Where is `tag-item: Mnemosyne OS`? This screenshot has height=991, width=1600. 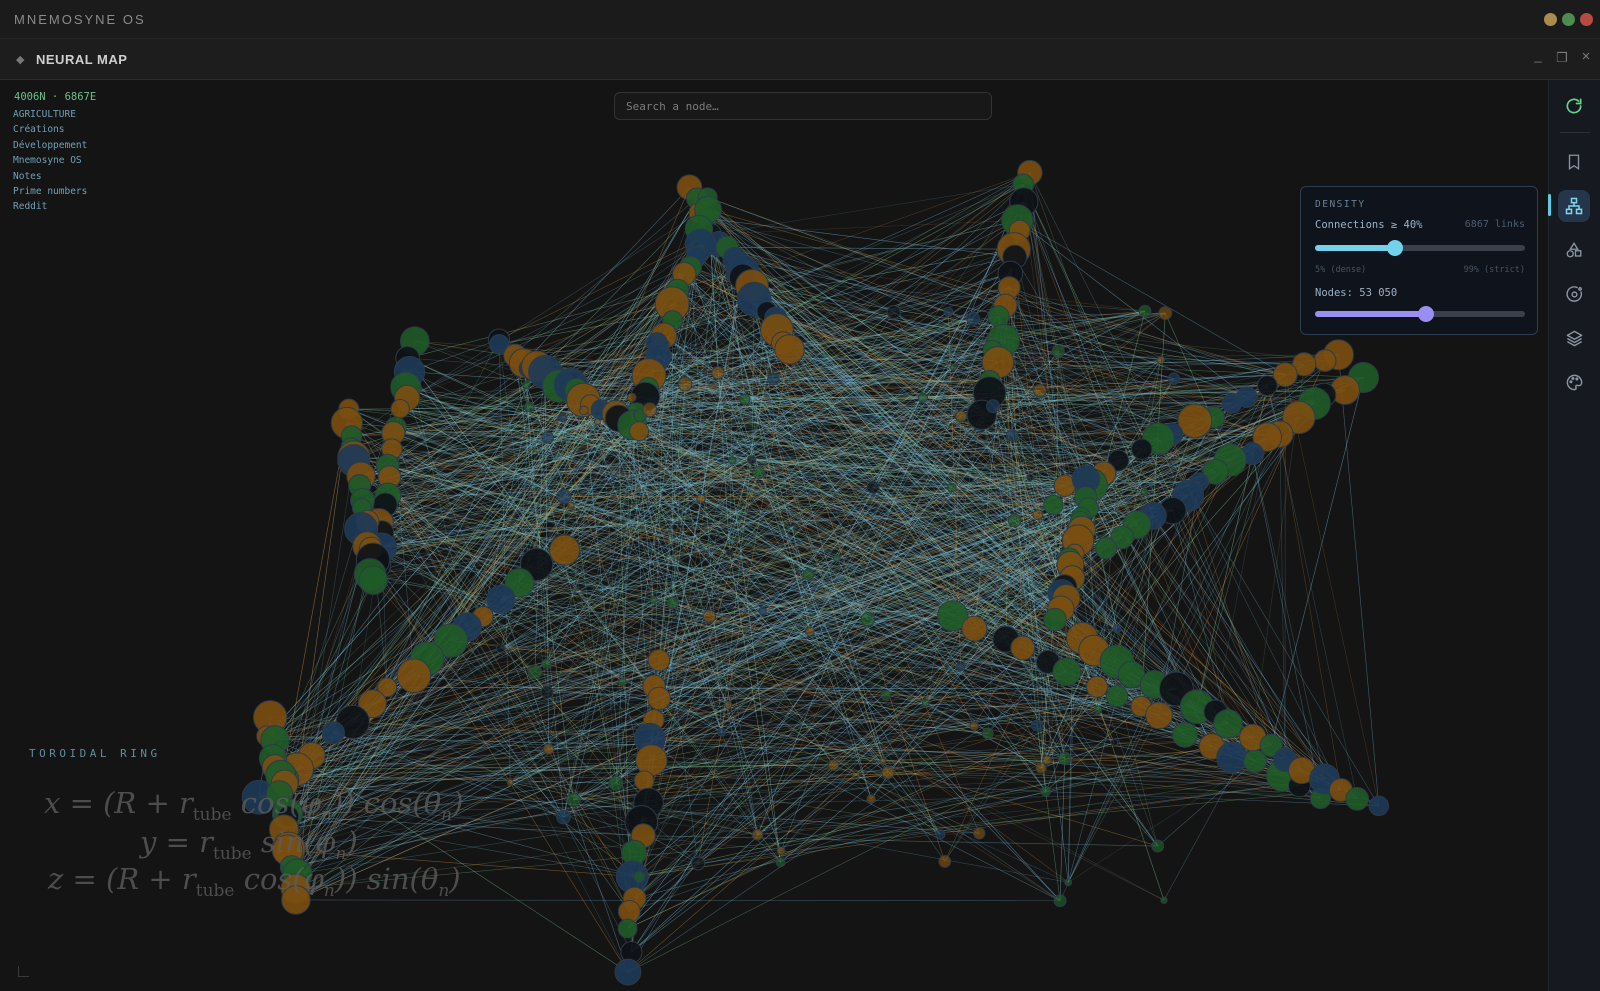
tag-item: Mnemosyne OS is located at coordinates (50, 160).